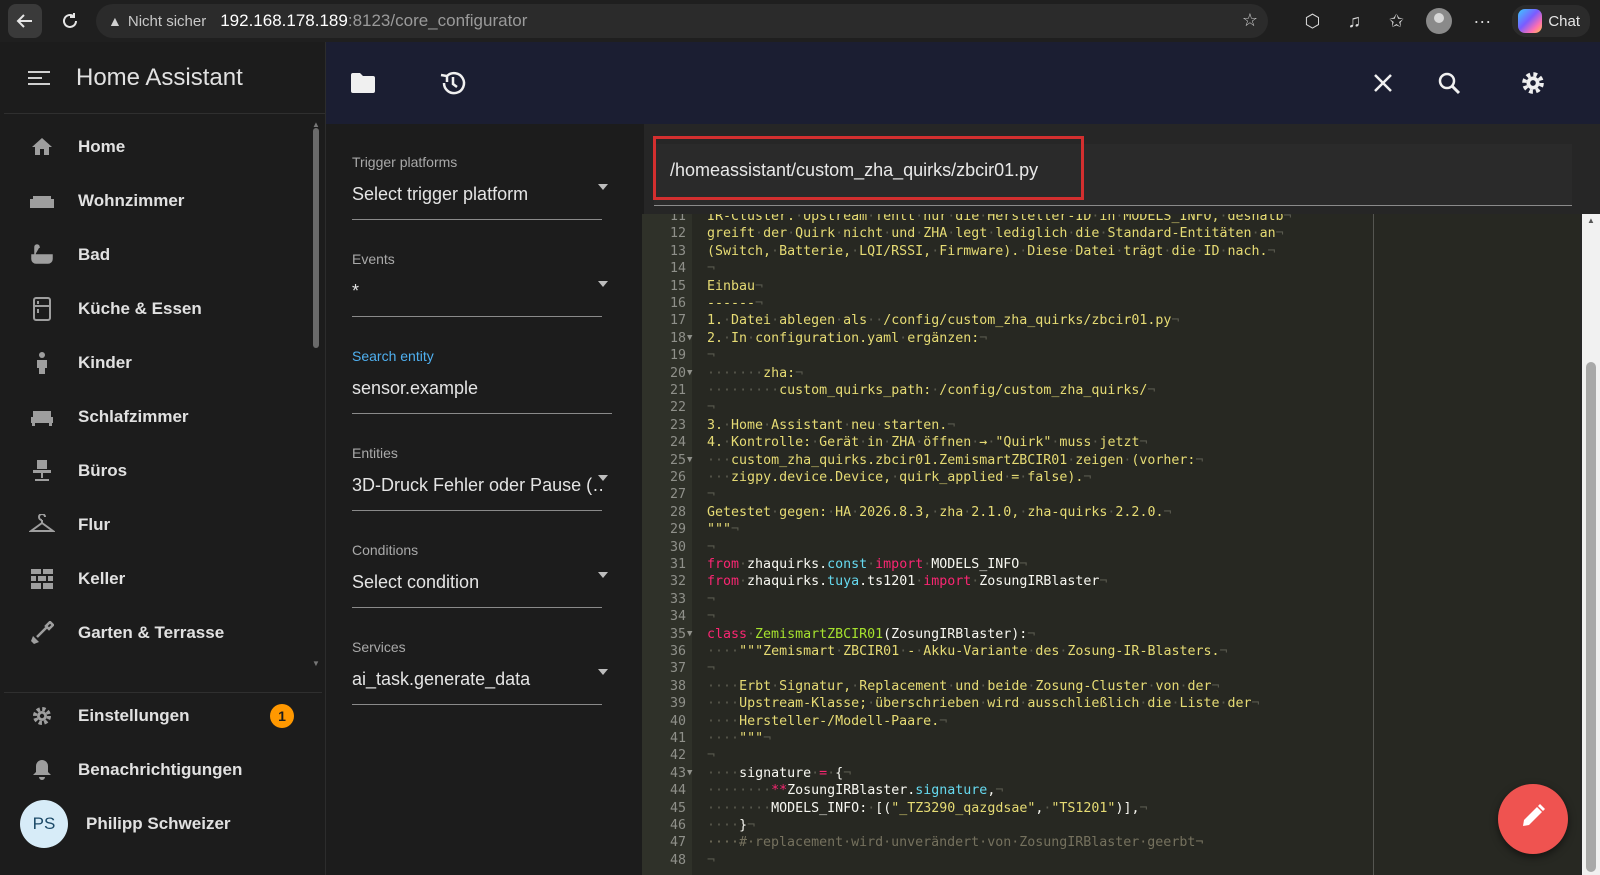 The width and height of the screenshot is (1600, 875). What do you see at coordinates (677, 356) in the screenshot?
I see `line-number: 19` at bounding box center [677, 356].